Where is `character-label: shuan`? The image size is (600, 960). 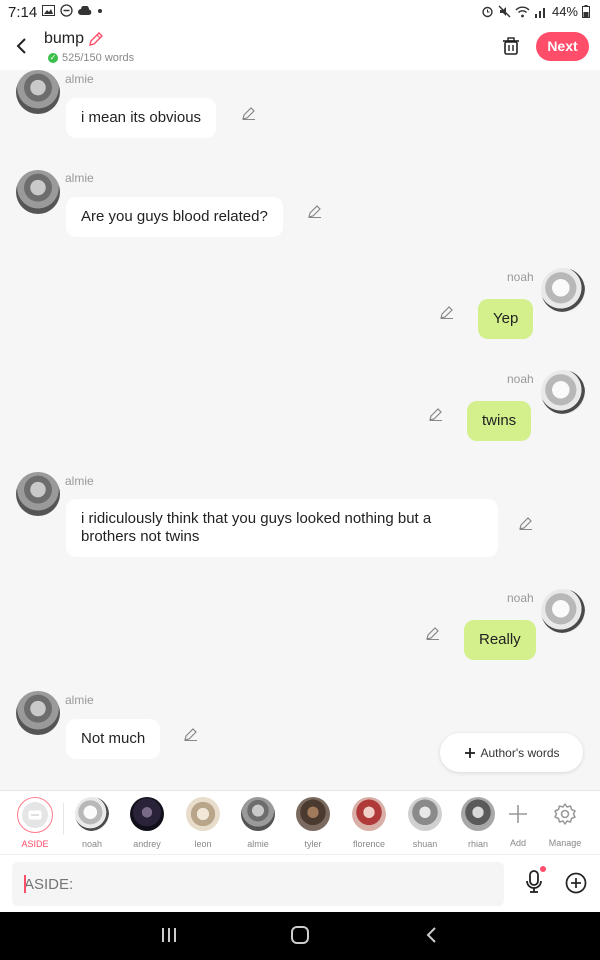 character-label: shuan is located at coordinates (425, 844).